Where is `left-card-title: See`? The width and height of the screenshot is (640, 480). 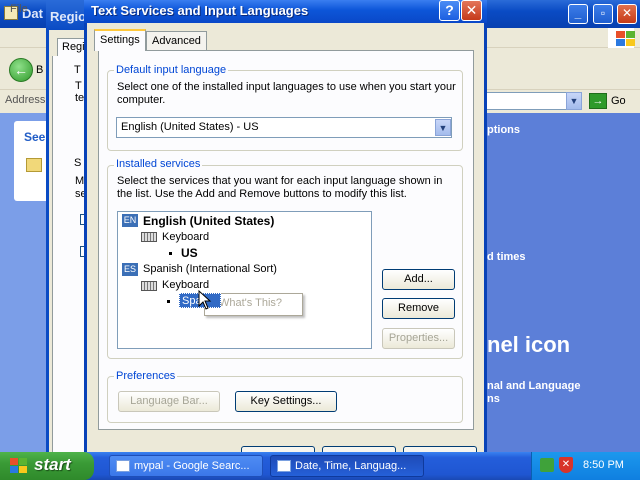
left-card-title: See is located at coordinates (34, 137).